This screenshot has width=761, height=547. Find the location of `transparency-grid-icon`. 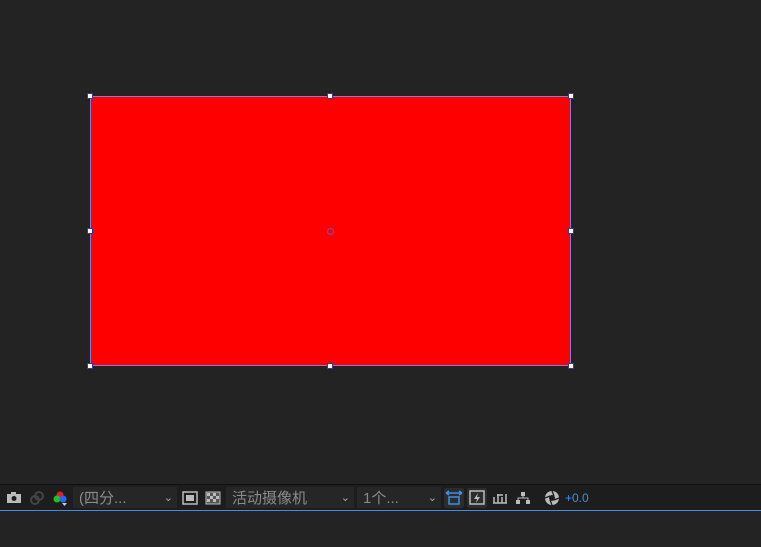

transparency-grid-icon is located at coordinates (213, 498).